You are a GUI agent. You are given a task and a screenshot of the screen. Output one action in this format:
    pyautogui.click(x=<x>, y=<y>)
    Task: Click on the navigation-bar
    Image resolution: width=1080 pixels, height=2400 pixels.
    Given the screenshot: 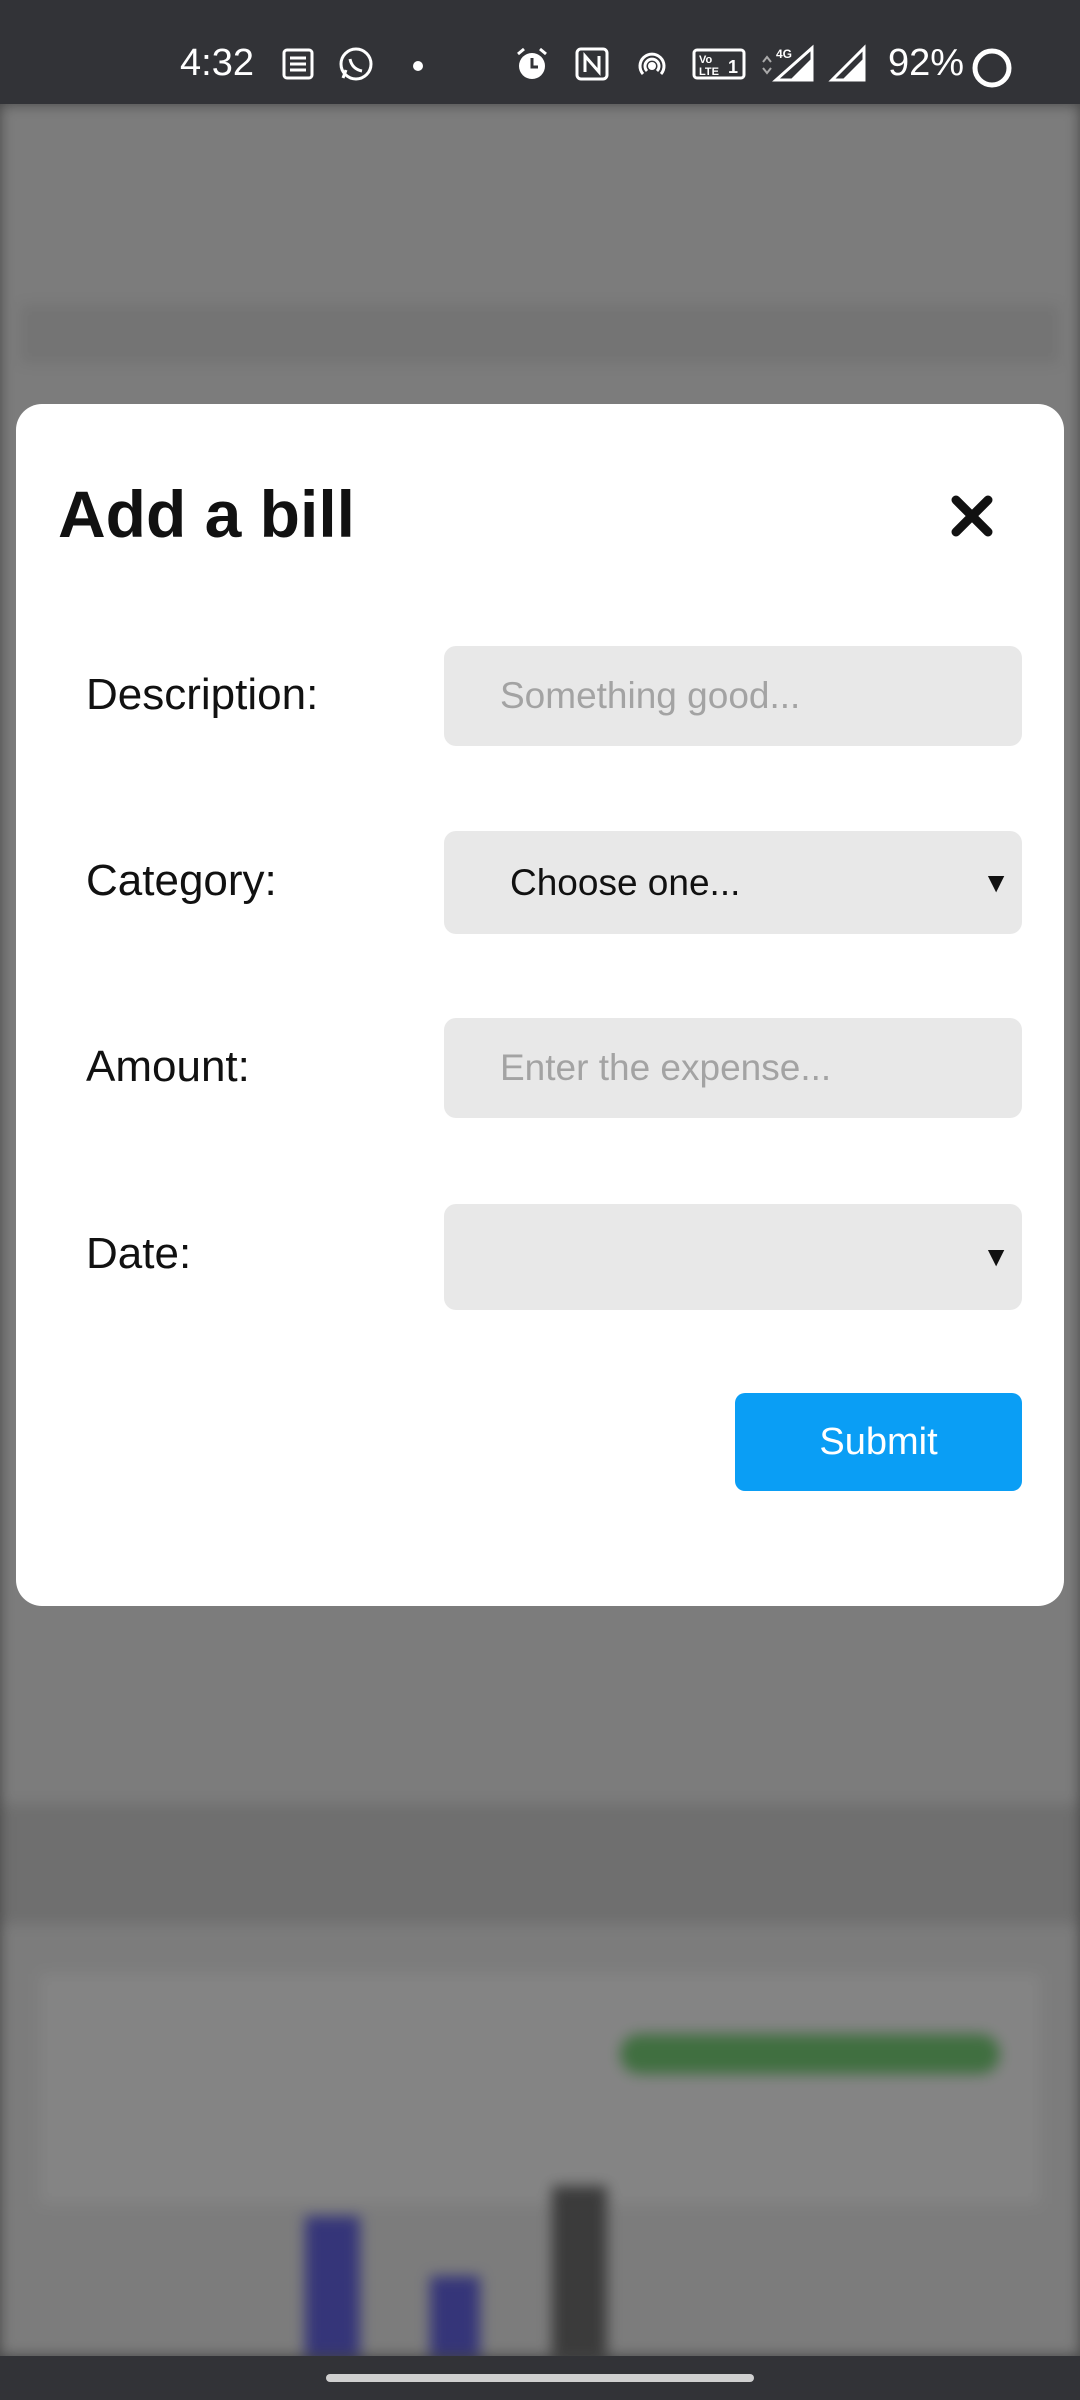 What is the action you would take?
    pyautogui.click(x=540, y=2378)
    